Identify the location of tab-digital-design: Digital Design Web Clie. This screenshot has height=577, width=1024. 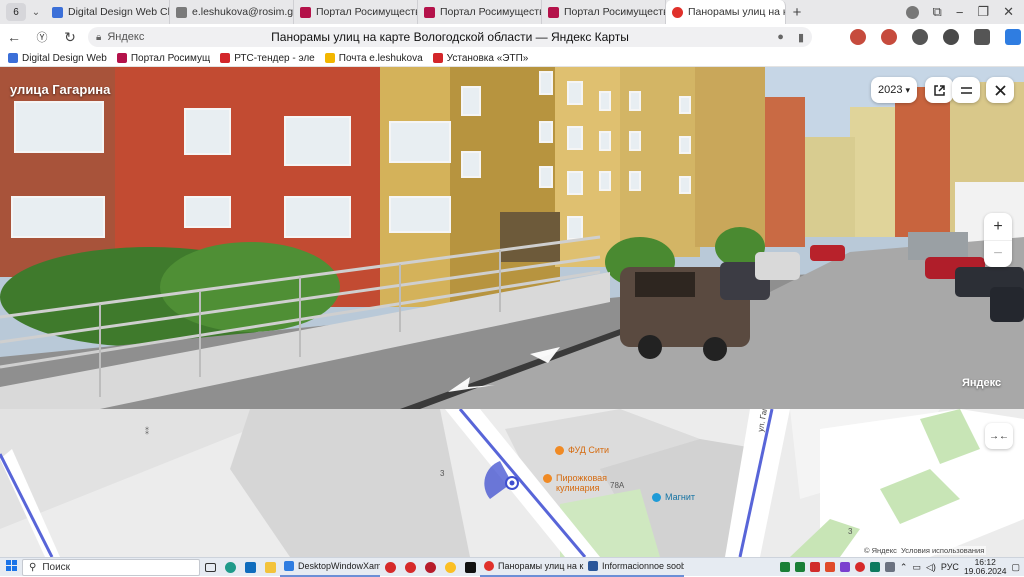
(108, 12).